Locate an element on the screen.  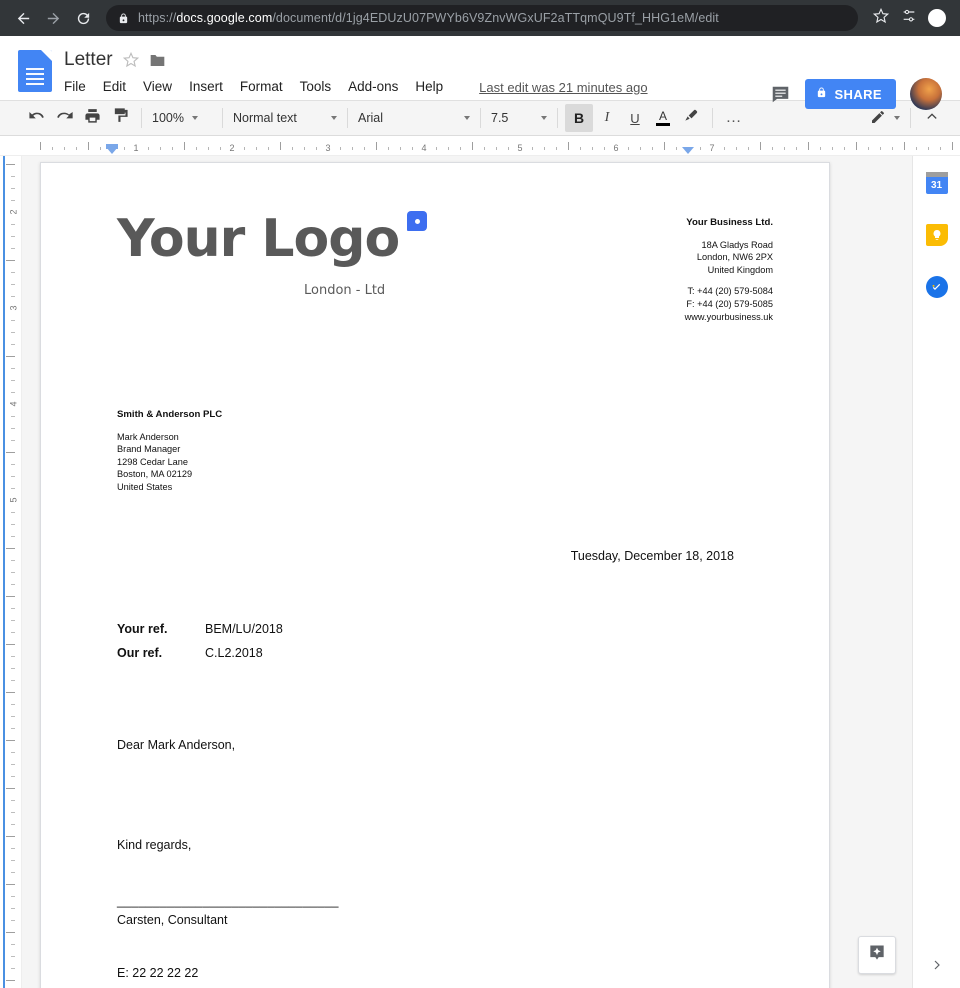
italic-button: I is located at coordinates (607, 118).